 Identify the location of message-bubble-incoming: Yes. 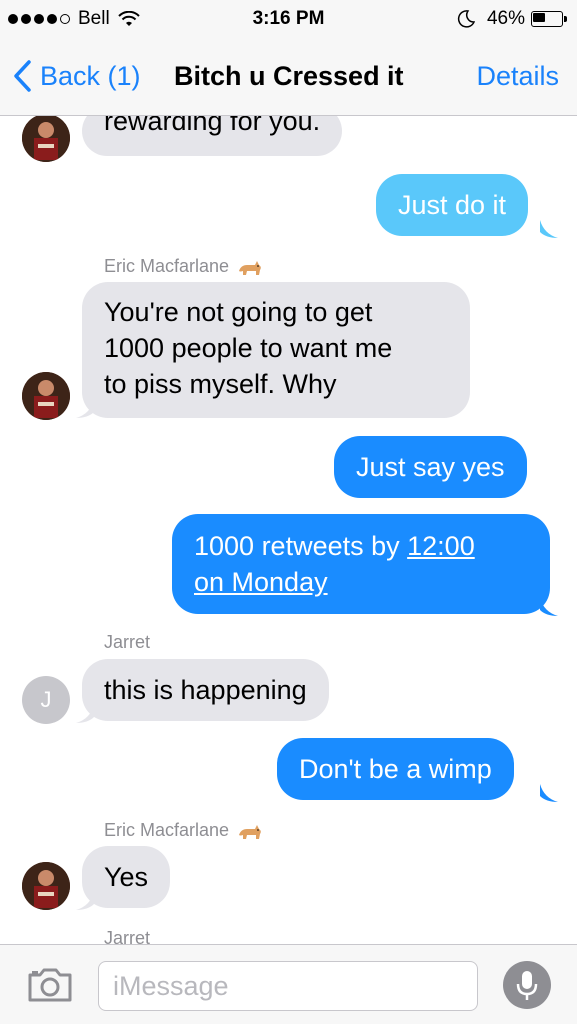
(126, 877).